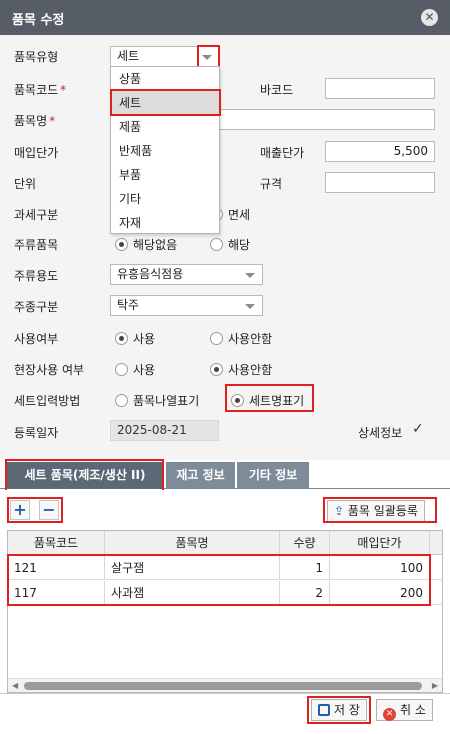 The width and height of the screenshot is (450, 734). Describe the element at coordinates (36, 245) in the screenshot. I see `liquor-item-label: 주류품목` at that location.